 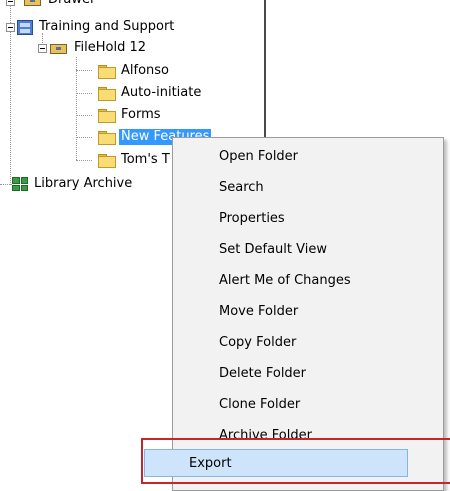 I want to click on highlight-annotation, so click(x=295, y=461).